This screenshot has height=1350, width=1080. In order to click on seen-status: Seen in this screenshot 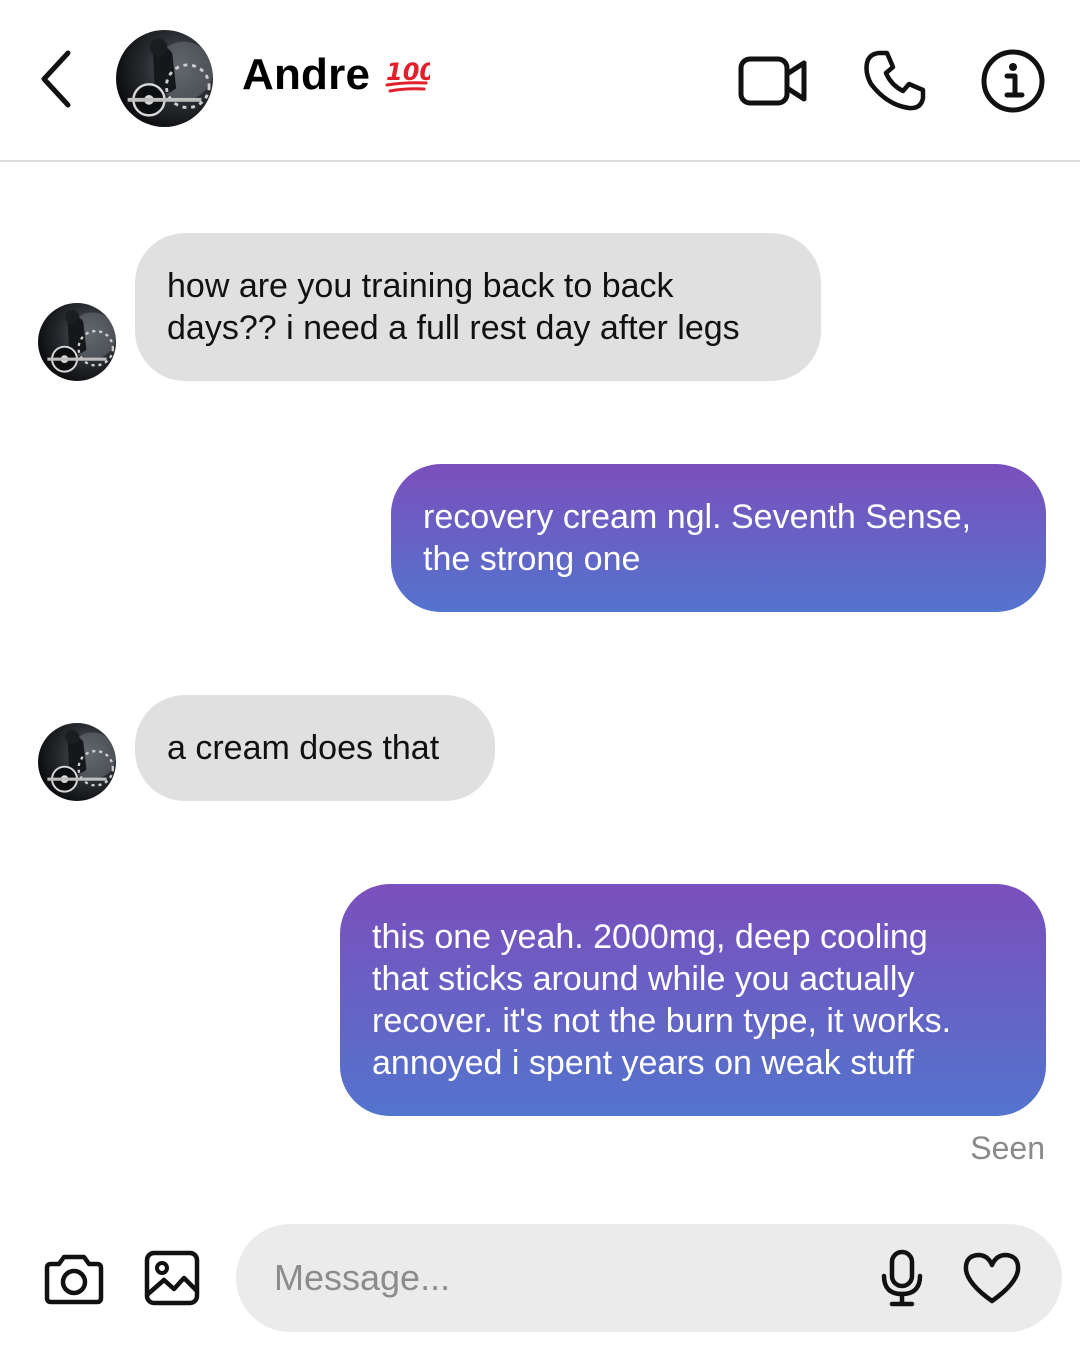, I will do `click(1007, 1148)`.